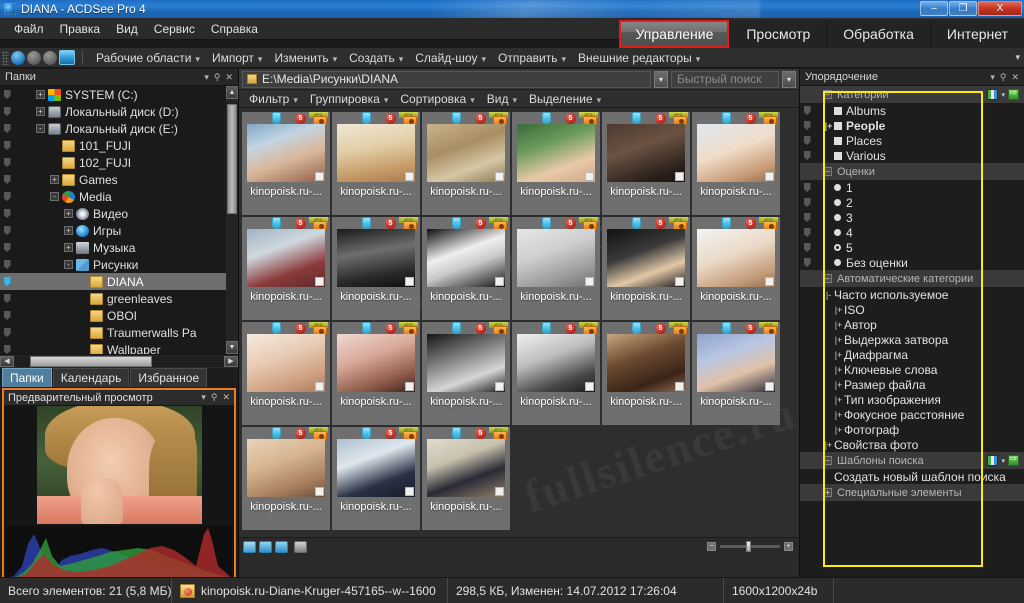  What do you see at coordinates (1017, 57) in the screenshot?
I see `toolbar-overflow-icon: ▾` at bounding box center [1017, 57].